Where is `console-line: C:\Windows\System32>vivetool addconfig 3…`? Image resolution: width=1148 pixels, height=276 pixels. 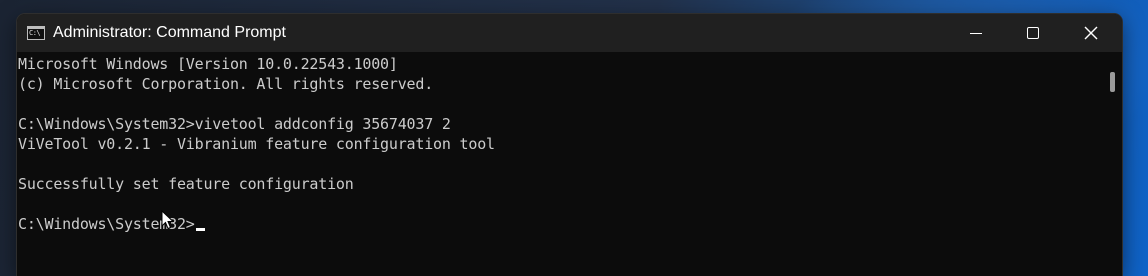 console-line: C:\Windows\System32>vivetool addconfig 3… is located at coordinates (234, 124).